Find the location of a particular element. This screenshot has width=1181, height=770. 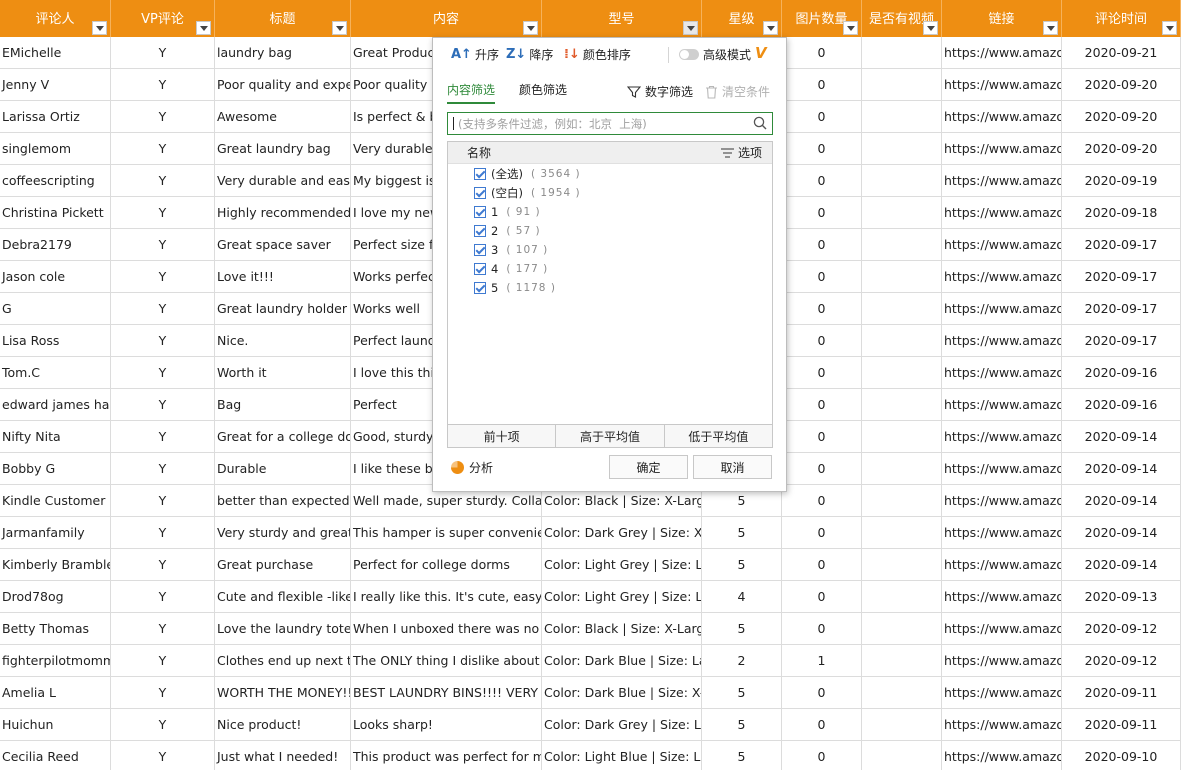

table-cell: 1 is located at coordinates (822, 661).